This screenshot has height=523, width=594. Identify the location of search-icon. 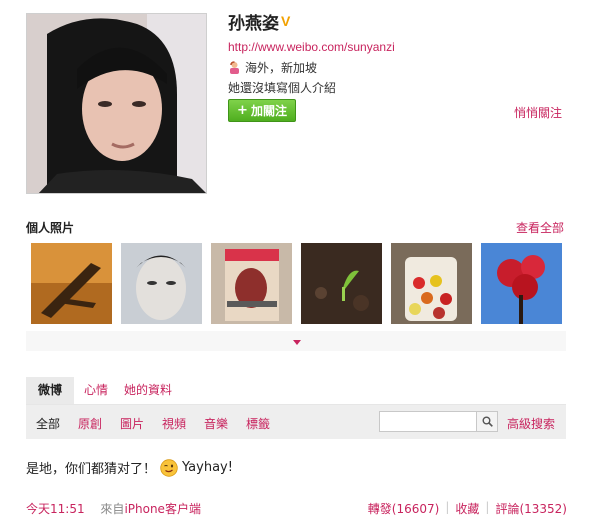
(487, 421).